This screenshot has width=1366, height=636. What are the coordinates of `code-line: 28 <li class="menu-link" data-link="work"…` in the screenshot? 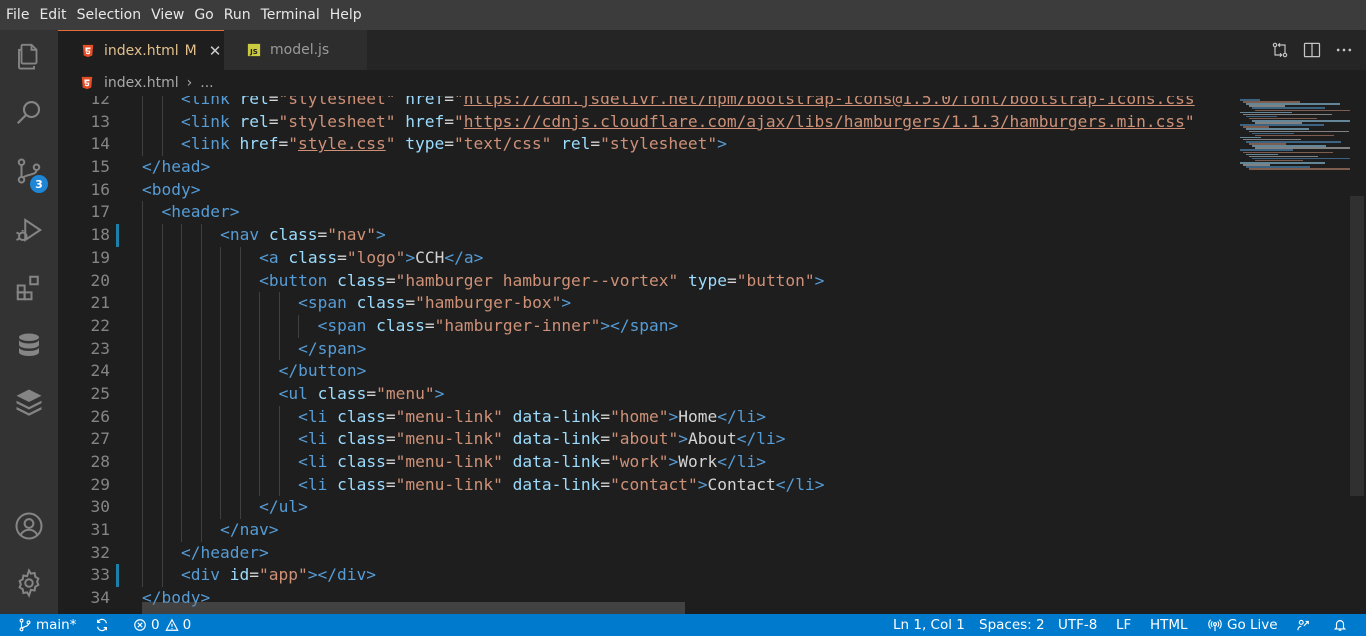 It's located at (644, 462).